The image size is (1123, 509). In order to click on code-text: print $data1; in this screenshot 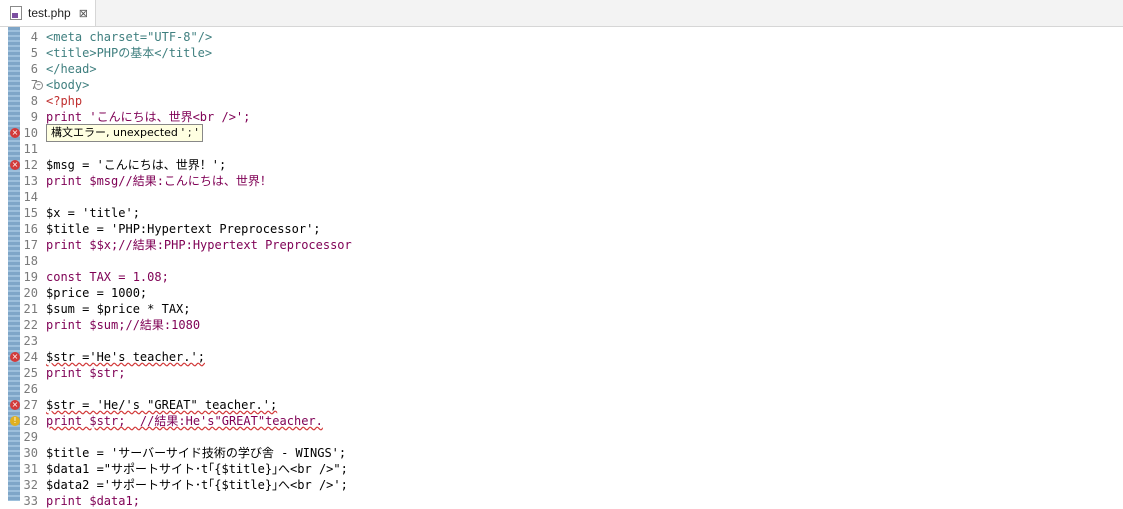, I will do `click(93, 501)`.